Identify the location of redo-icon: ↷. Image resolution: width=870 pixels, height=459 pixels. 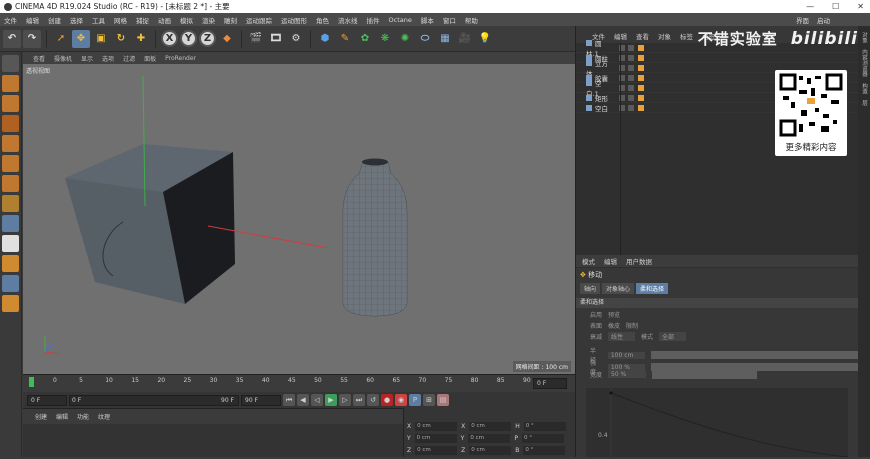
(32, 38).